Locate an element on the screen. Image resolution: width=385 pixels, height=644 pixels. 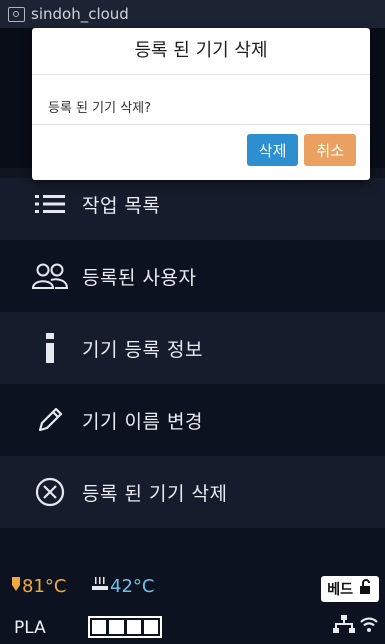
app-icon is located at coordinates (16, 14).